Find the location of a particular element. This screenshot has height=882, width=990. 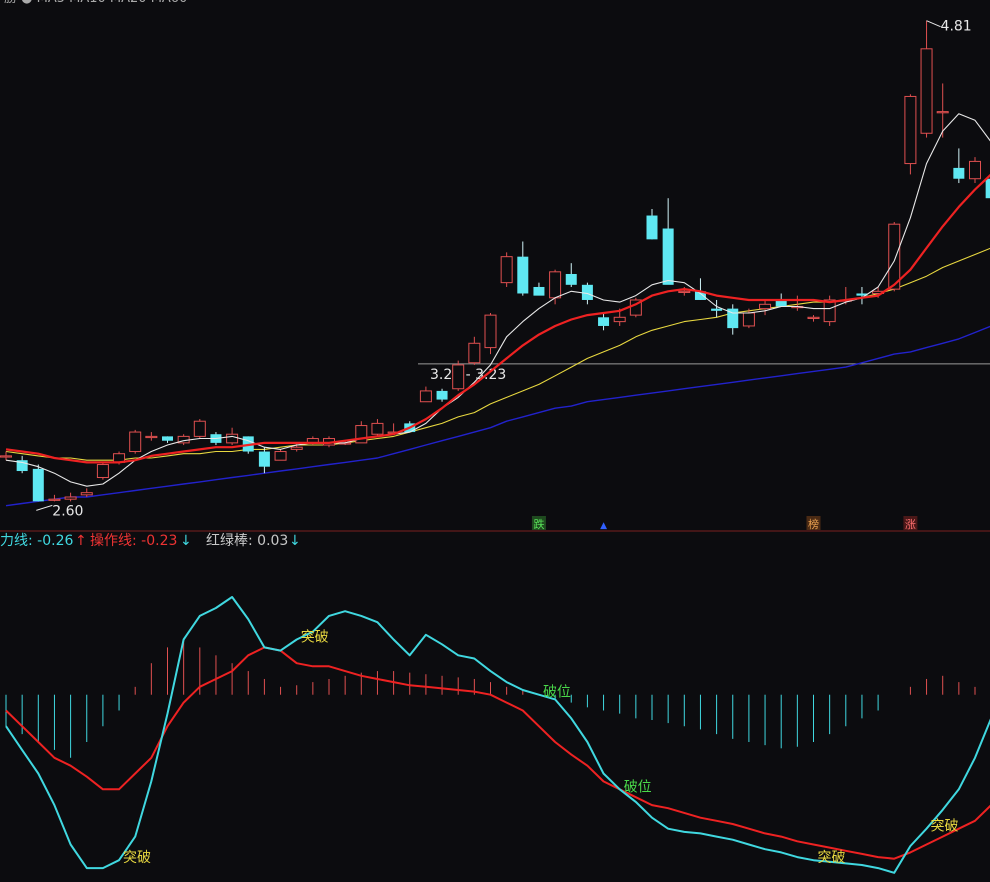

signal-badge: 跌 is located at coordinates (539, 523).